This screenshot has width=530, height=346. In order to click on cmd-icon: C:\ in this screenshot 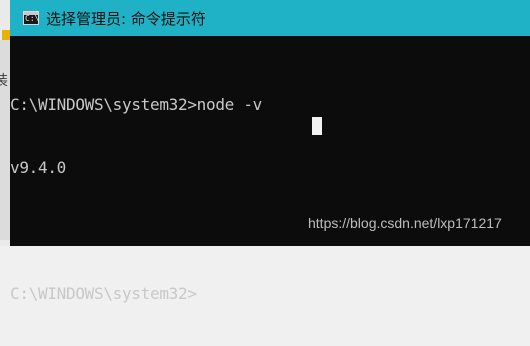, I will do `click(31, 18)`.